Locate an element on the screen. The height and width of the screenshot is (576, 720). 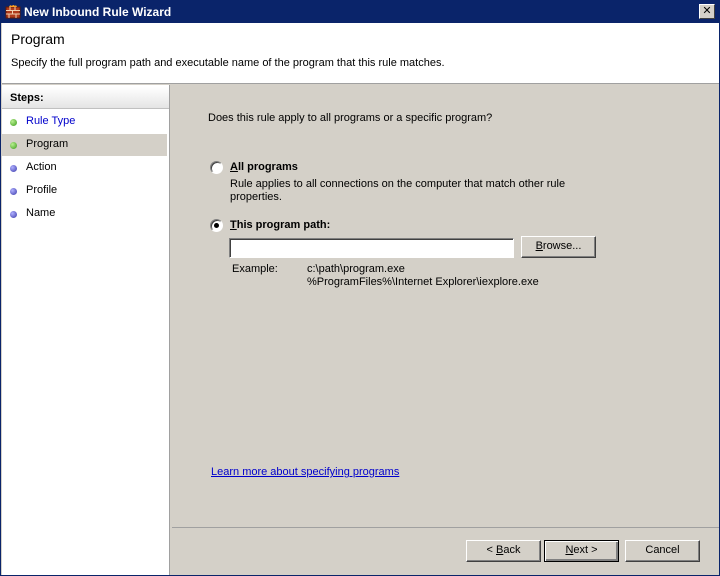
step-label: Profile is located at coordinates (42, 190).